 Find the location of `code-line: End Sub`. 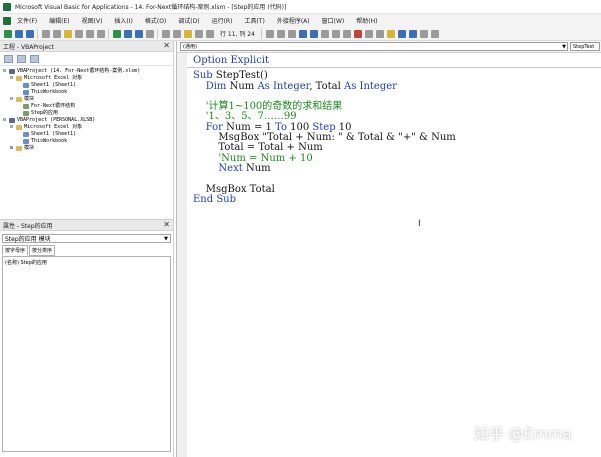

code-line: End Sub is located at coordinates (397, 199).